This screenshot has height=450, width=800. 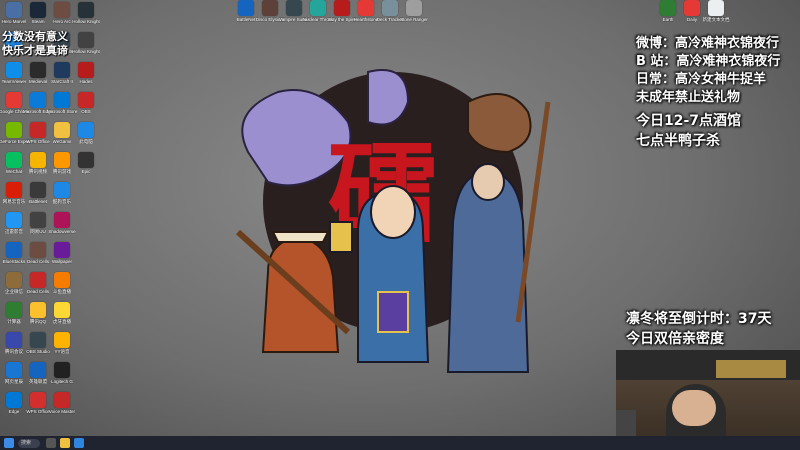 What do you see at coordinates (62, 21) in the screenshot?
I see `desktop-shortcut-label: Hero Arc` at bounding box center [62, 21].